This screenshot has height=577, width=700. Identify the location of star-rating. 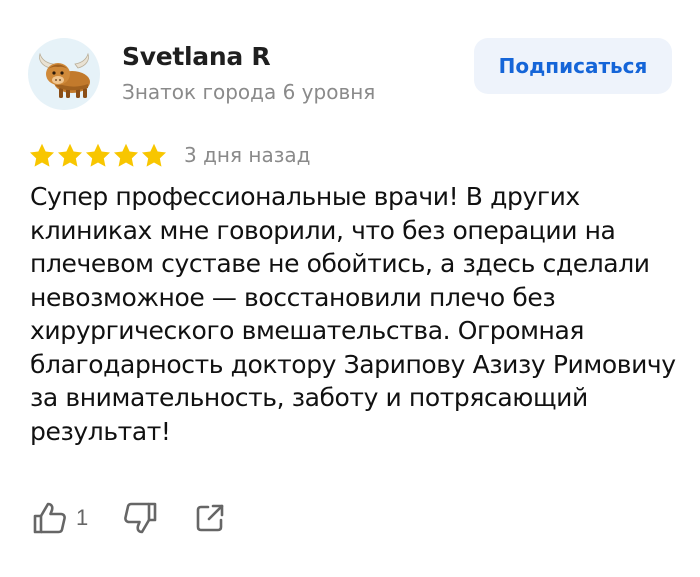
(98, 156).